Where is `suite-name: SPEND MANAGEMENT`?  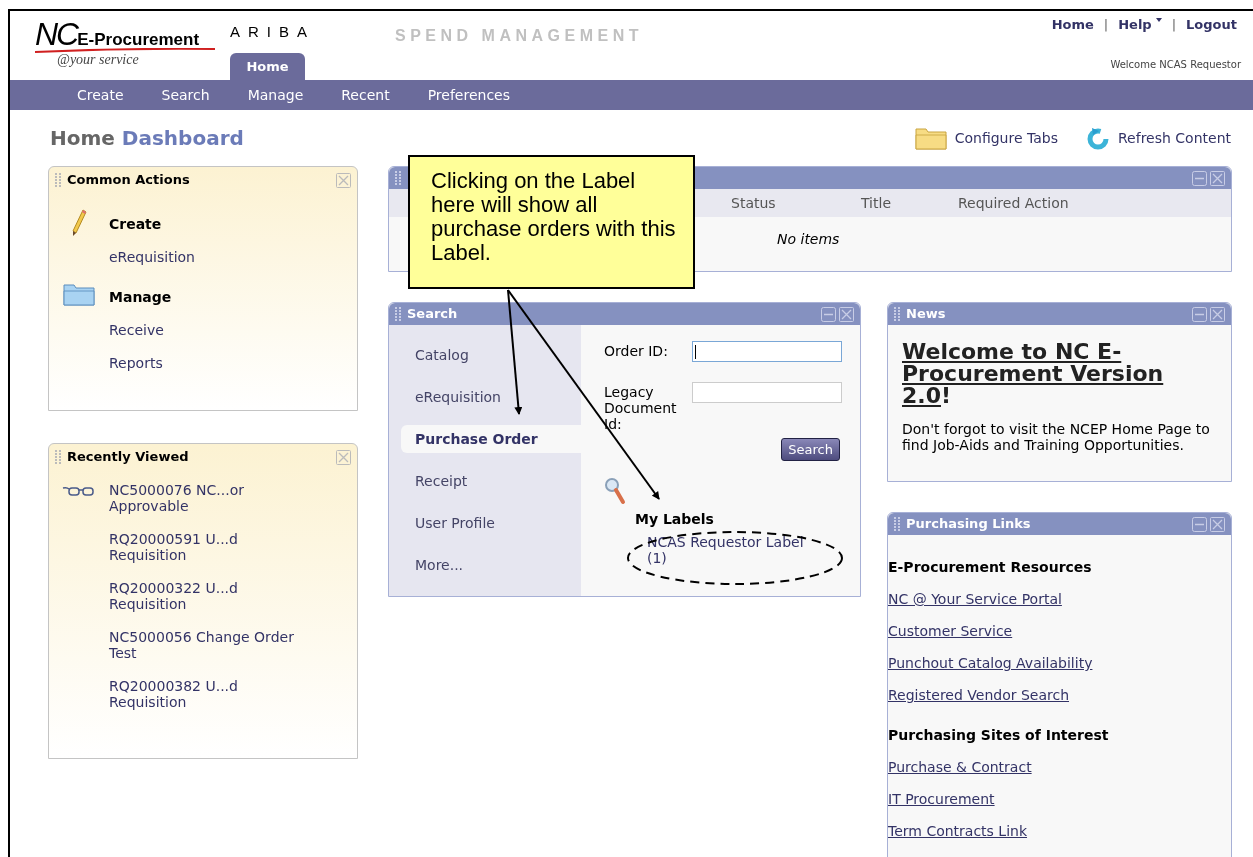 suite-name: SPEND MANAGEMENT is located at coordinates (519, 36).